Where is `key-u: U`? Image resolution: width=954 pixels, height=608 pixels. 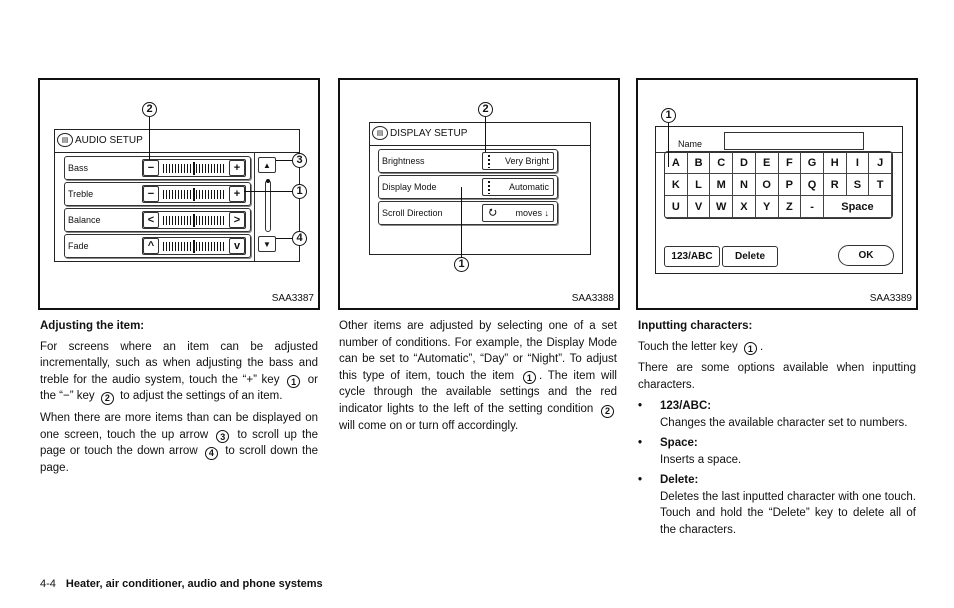 key-u: U is located at coordinates (676, 207).